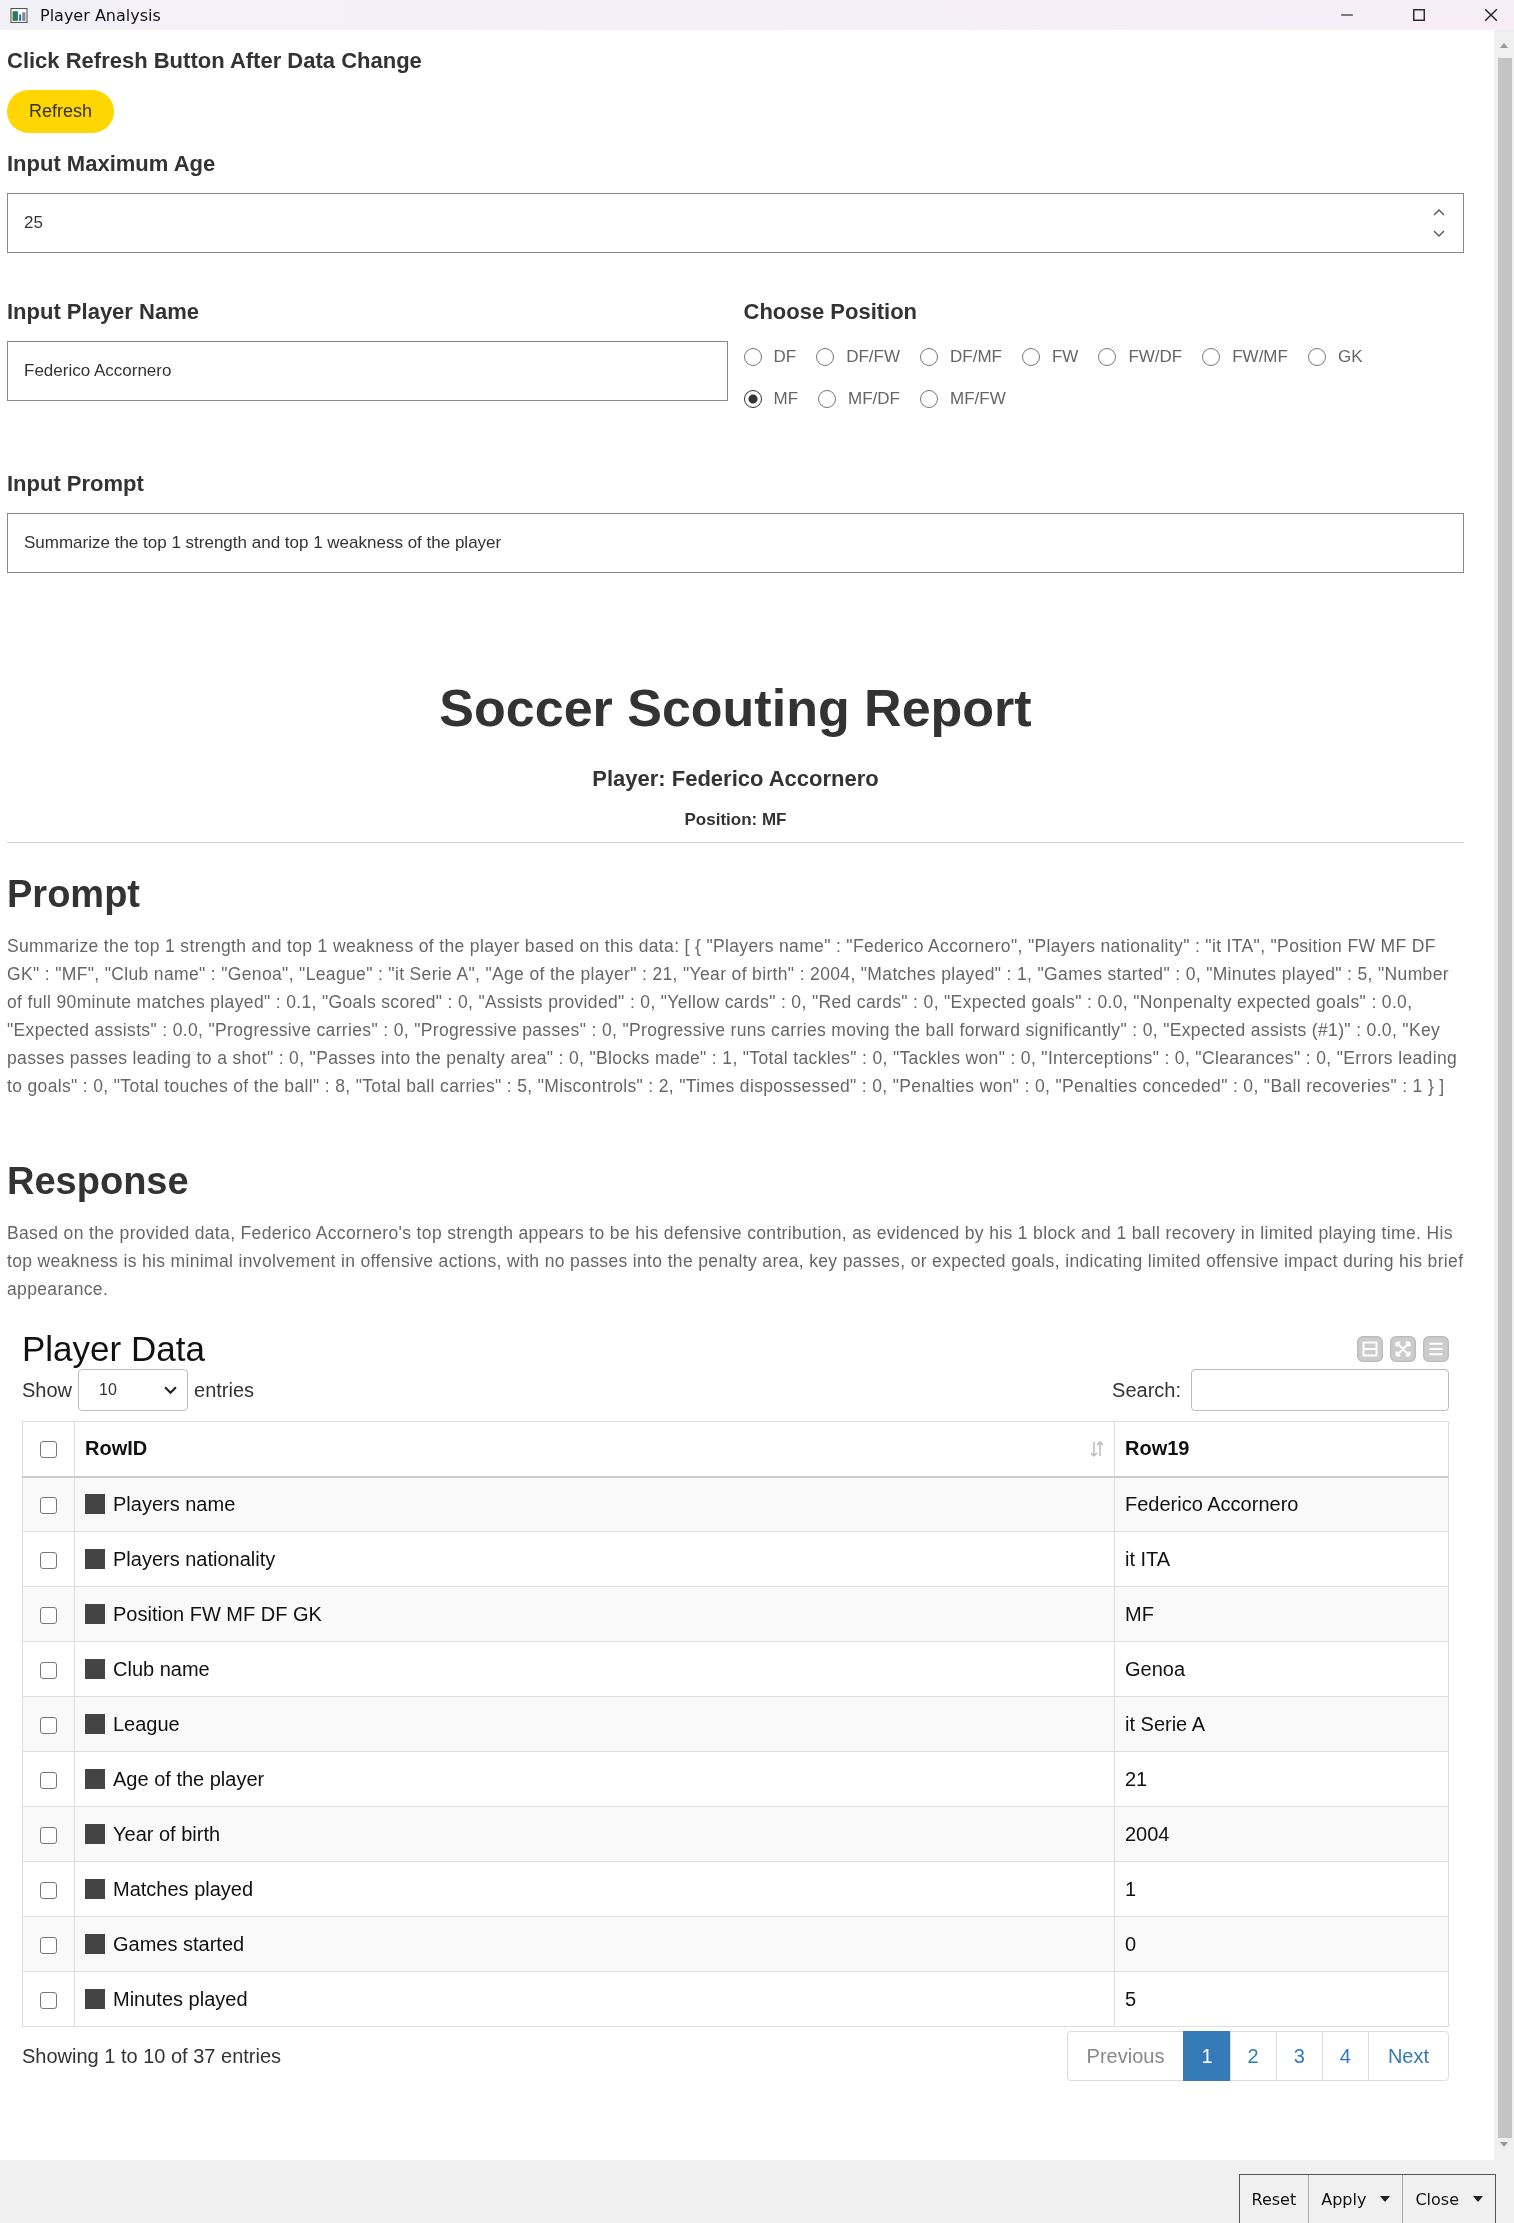 The height and width of the screenshot is (2223, 1514). Describe the element at coordinates (873, 357) in the screenshot. I see `radio-label: DF/FW` at that location.